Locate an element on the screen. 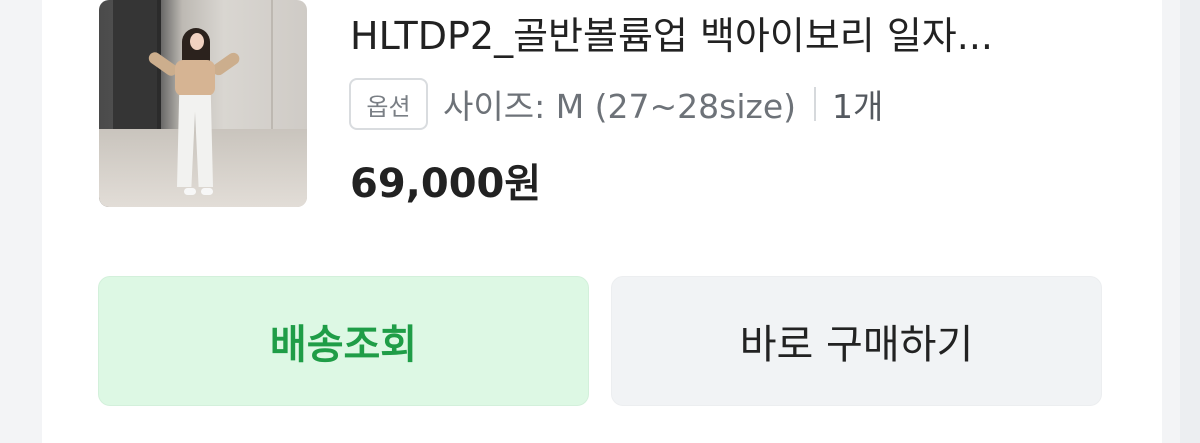  product-thumbnail is located at coordinates (203, 103).